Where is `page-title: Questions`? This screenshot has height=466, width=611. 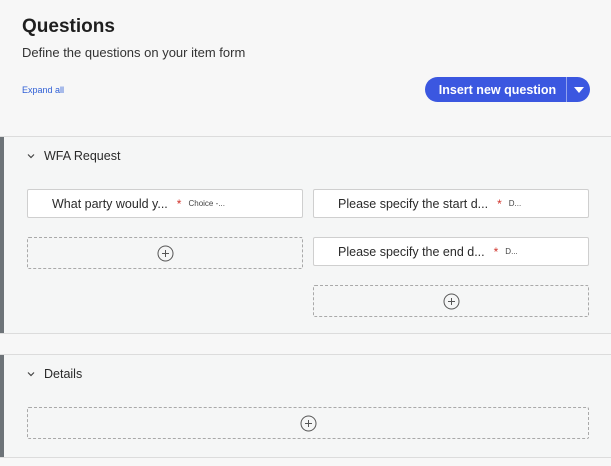 page-title: Questions is located at coordinates (68, 26).